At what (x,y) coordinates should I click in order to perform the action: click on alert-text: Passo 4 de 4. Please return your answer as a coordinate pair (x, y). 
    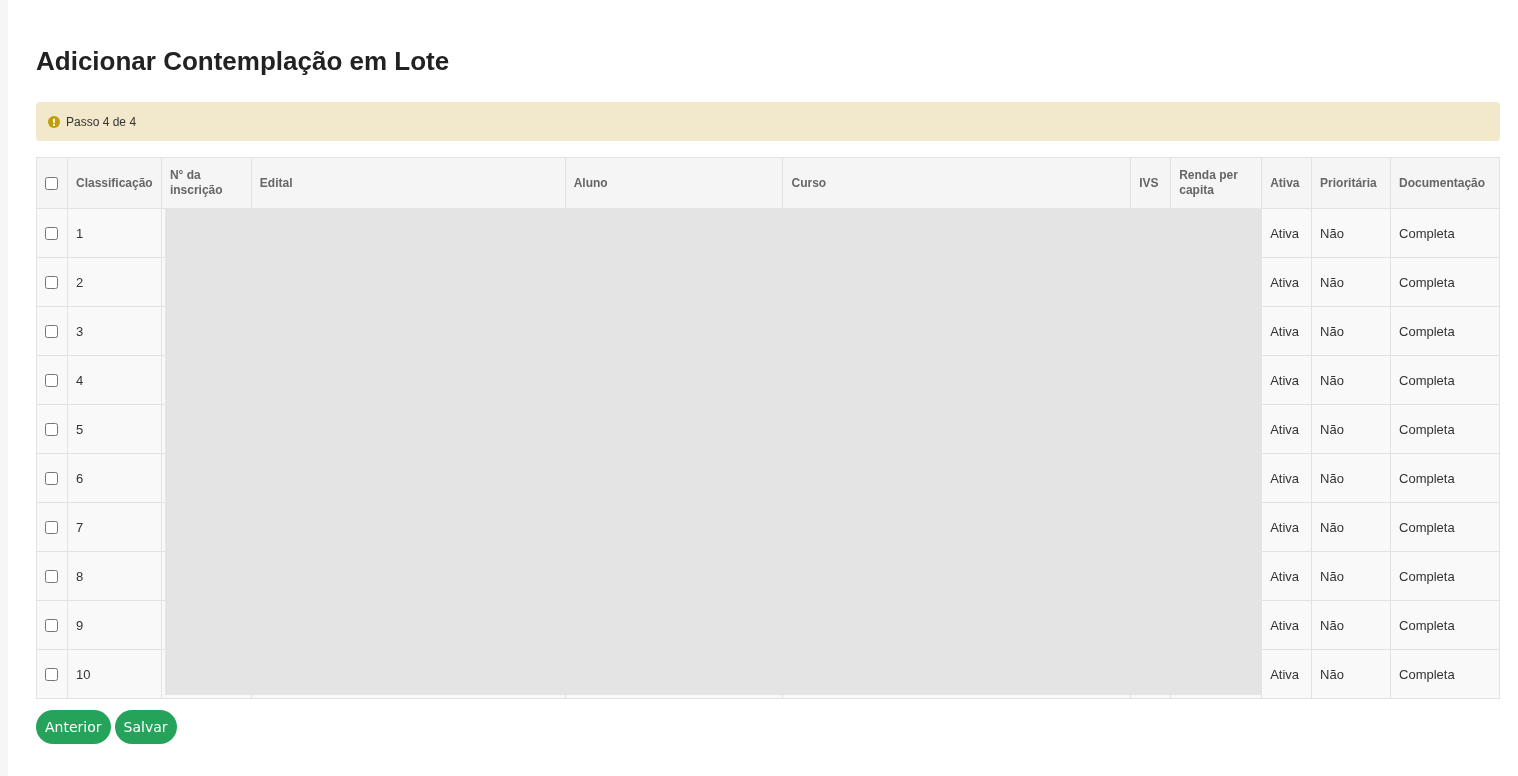
    Looking at the image, I should click on (101, 121).